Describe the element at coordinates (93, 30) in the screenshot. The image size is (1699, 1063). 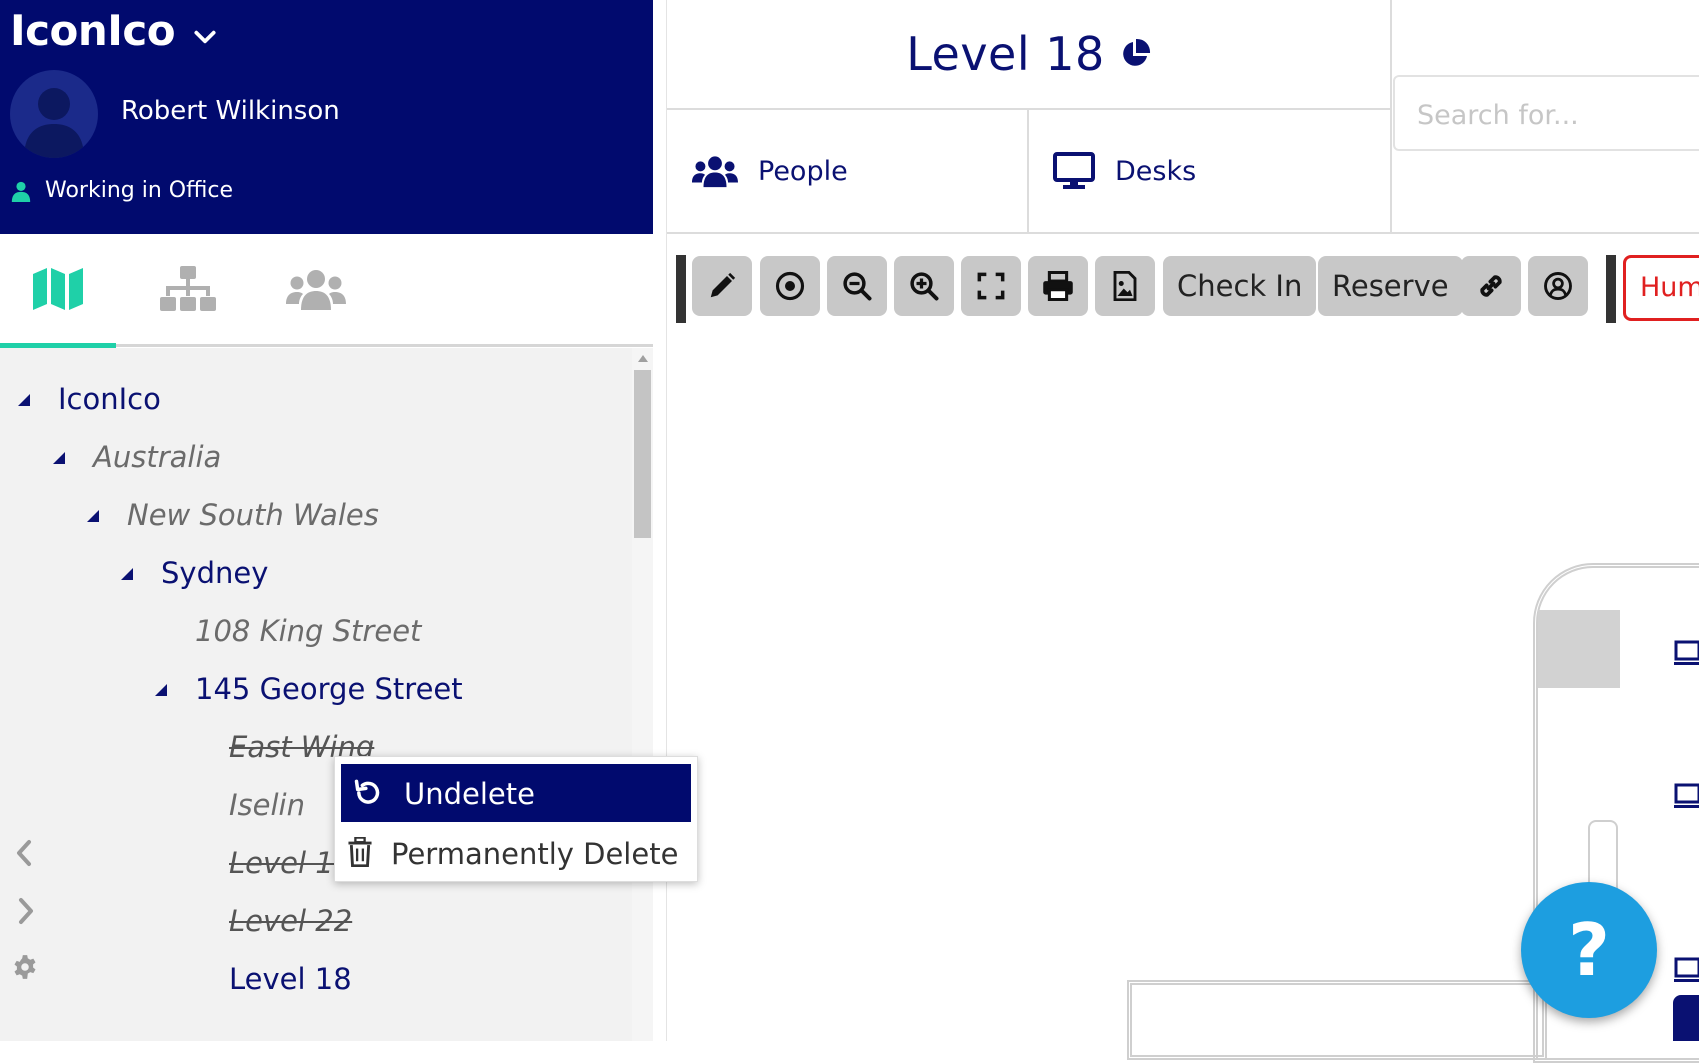
I see `org-name: IconIco` at that location.